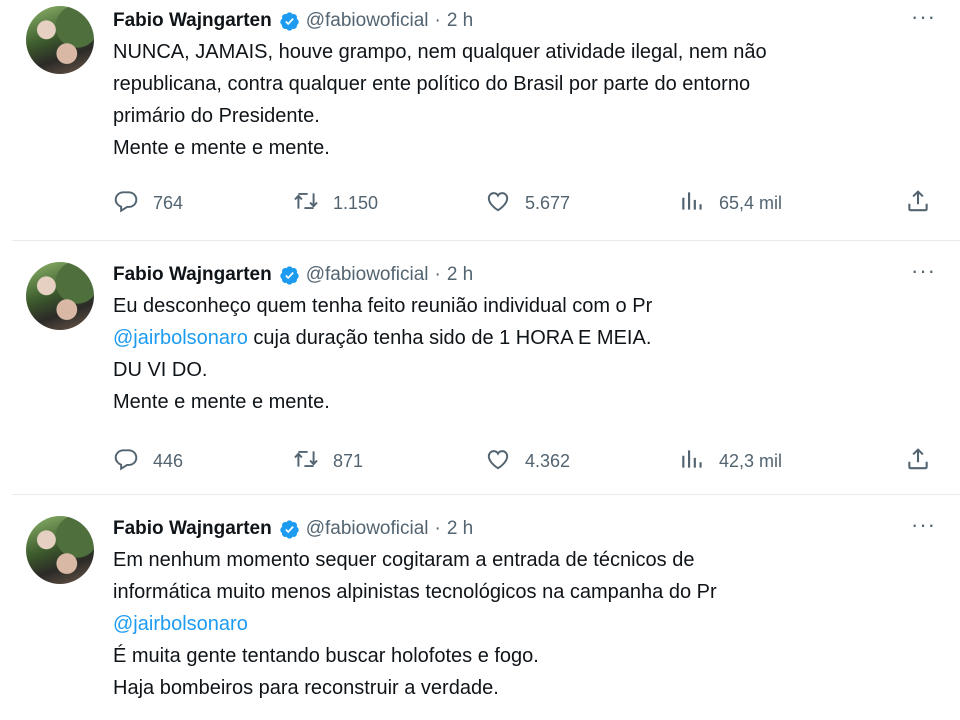  Describe the element at coordinates (148, 461) in the screenshot. I see `reply-button: 446` at that location.